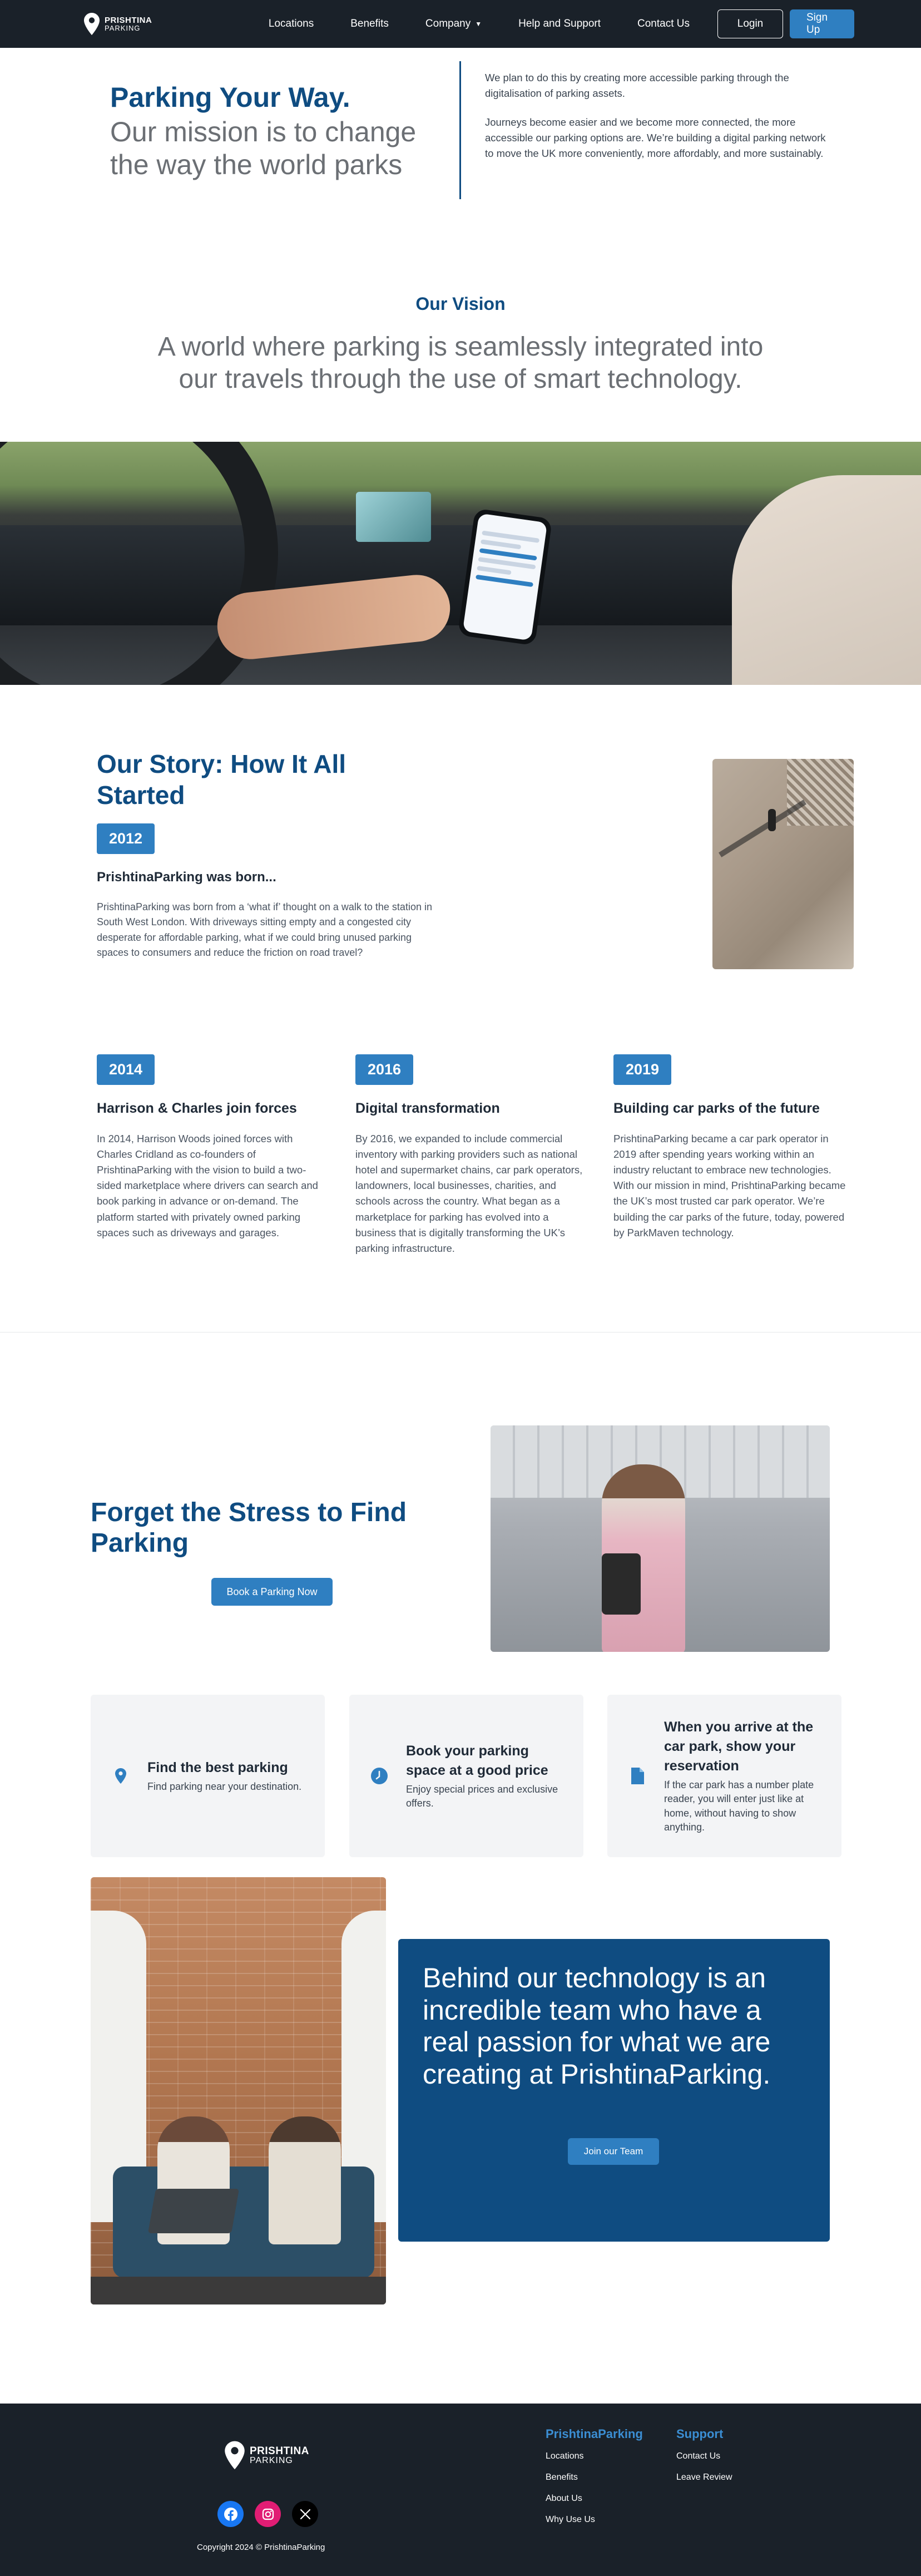  What do you see at coordinates (221, 779) in the screenshot?
I see `story-title: Our Story: How It All Started` at bounding box center [221, 779].